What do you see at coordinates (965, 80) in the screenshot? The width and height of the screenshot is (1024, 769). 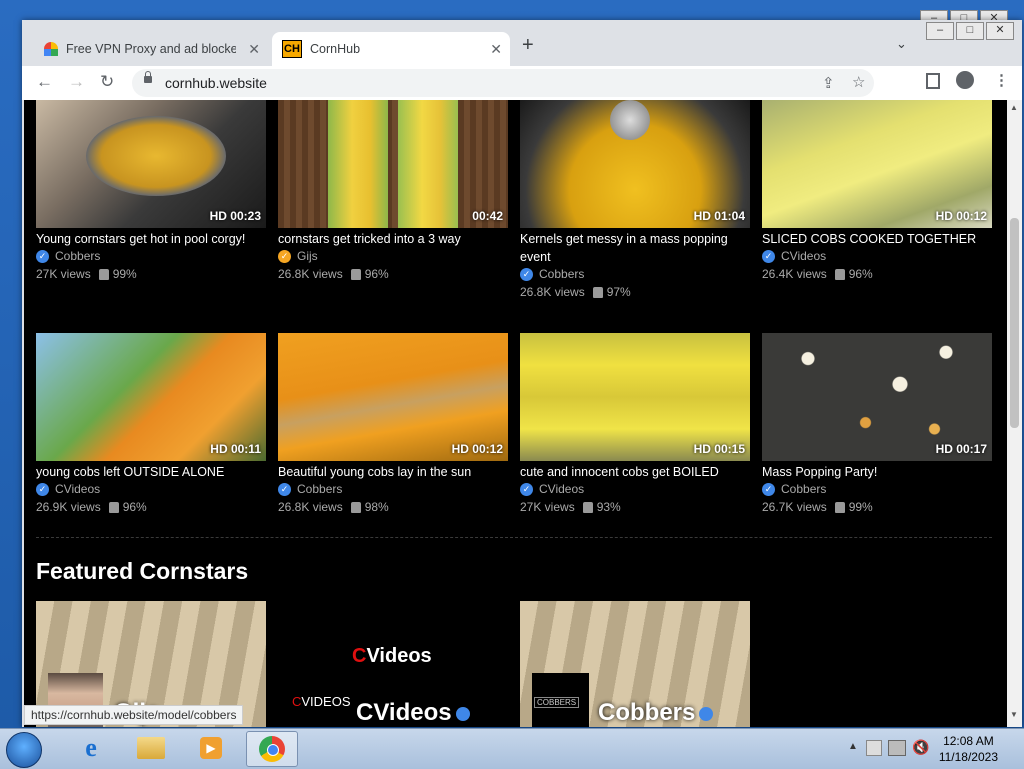 I see `profile-avatar-icon` at bounding box center [965, 80].